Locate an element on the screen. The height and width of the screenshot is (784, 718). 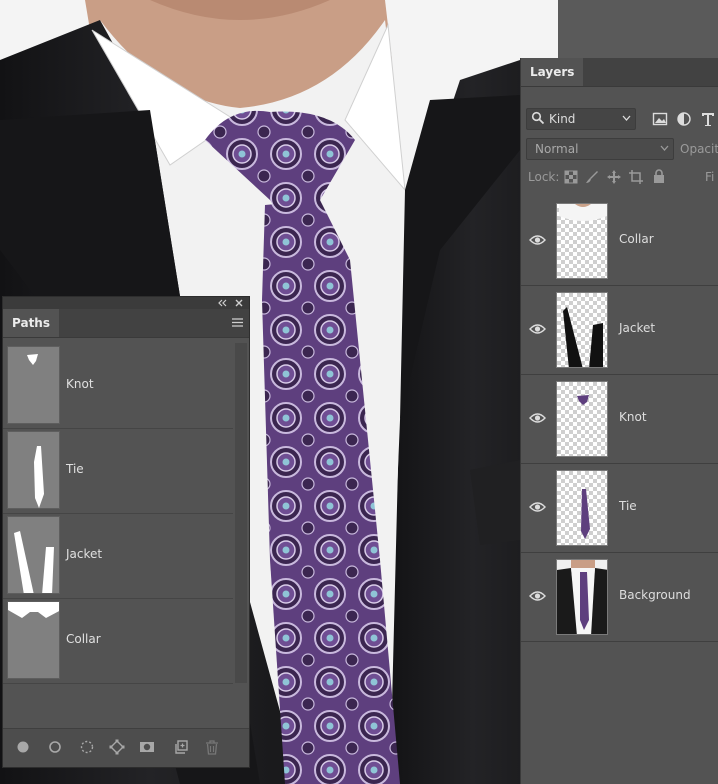
layer-name: Jacket is located at coordinates (637, 328).